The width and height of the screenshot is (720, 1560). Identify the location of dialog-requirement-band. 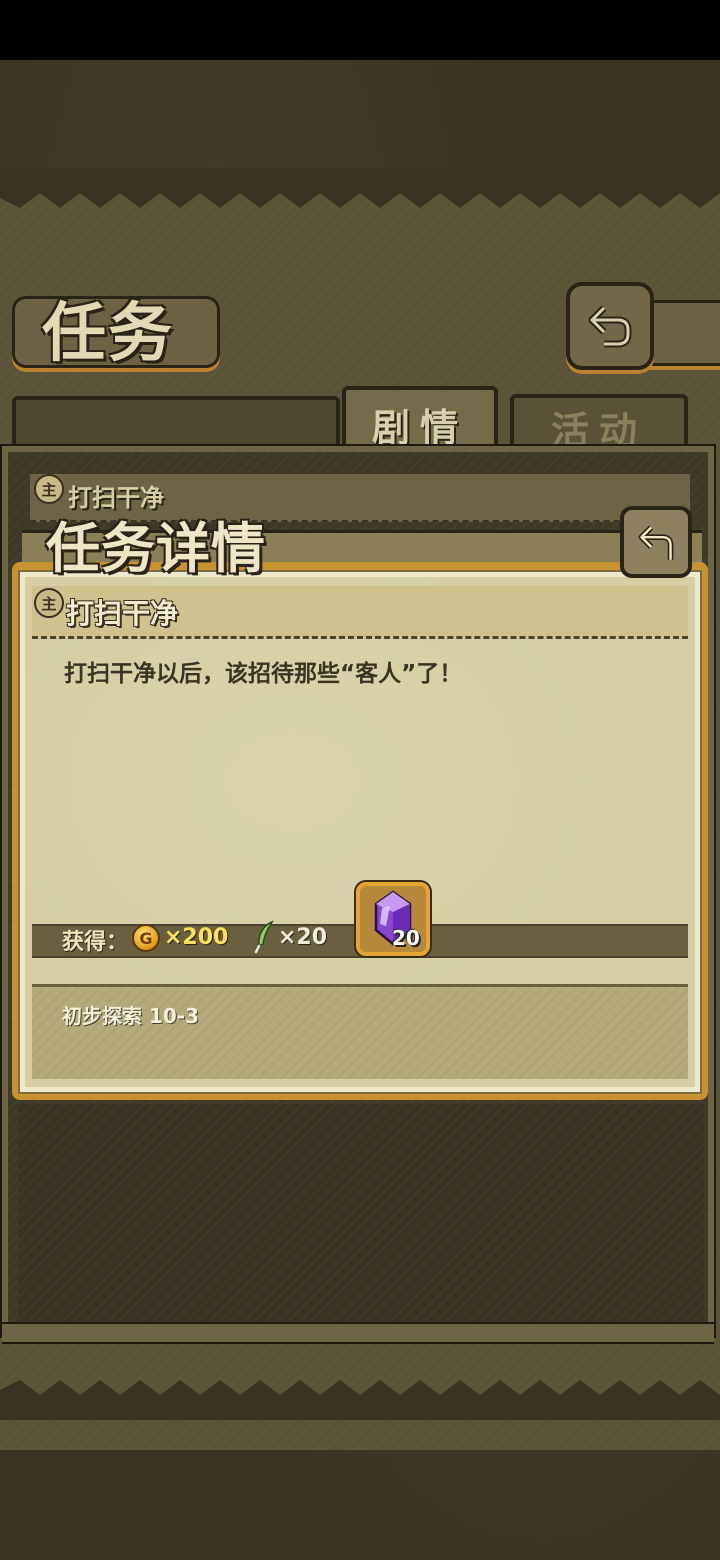
(360, 1031).